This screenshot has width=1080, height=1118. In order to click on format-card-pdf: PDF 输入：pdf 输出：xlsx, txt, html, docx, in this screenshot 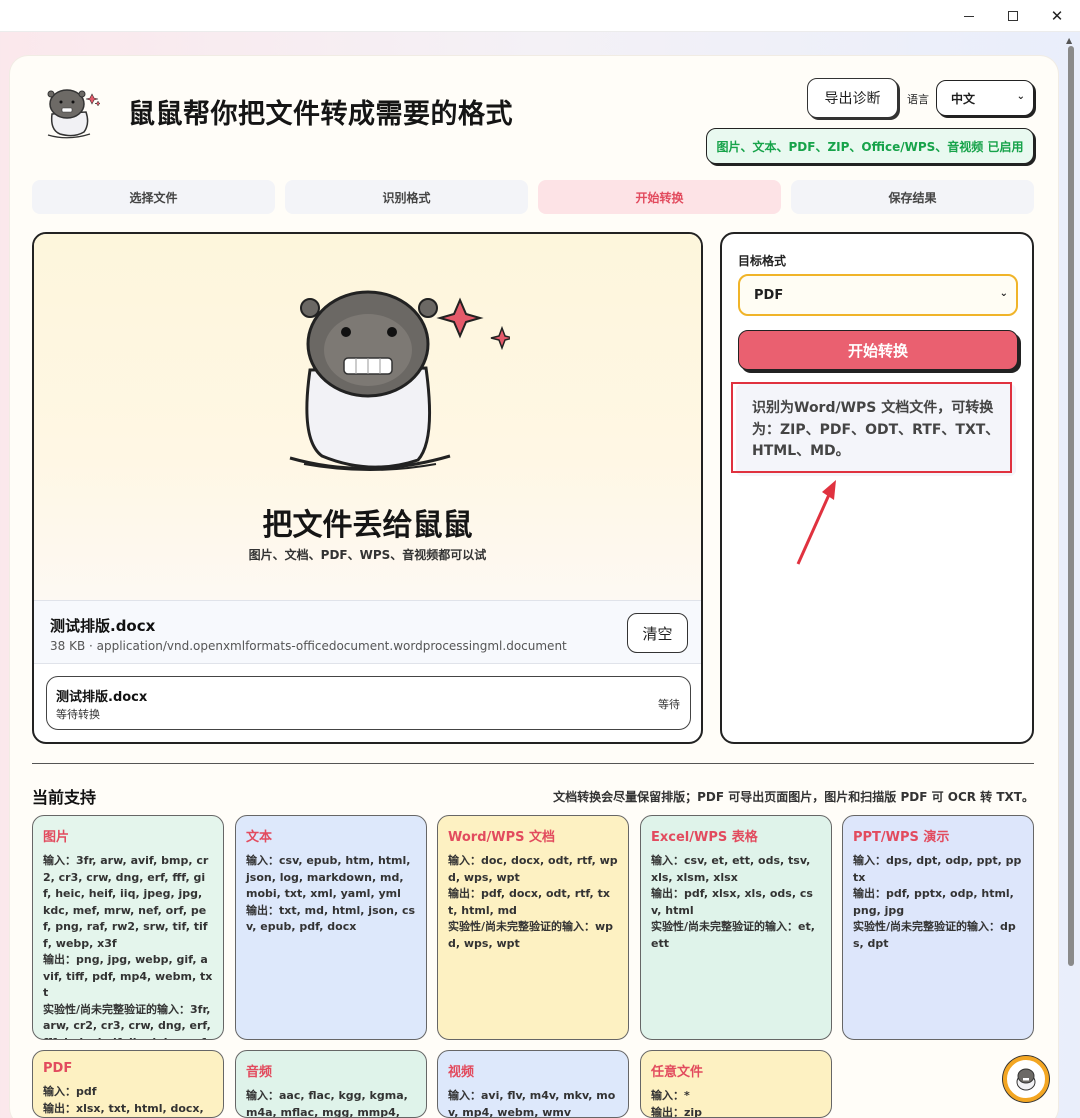, I will do `click(128, 1084)`.